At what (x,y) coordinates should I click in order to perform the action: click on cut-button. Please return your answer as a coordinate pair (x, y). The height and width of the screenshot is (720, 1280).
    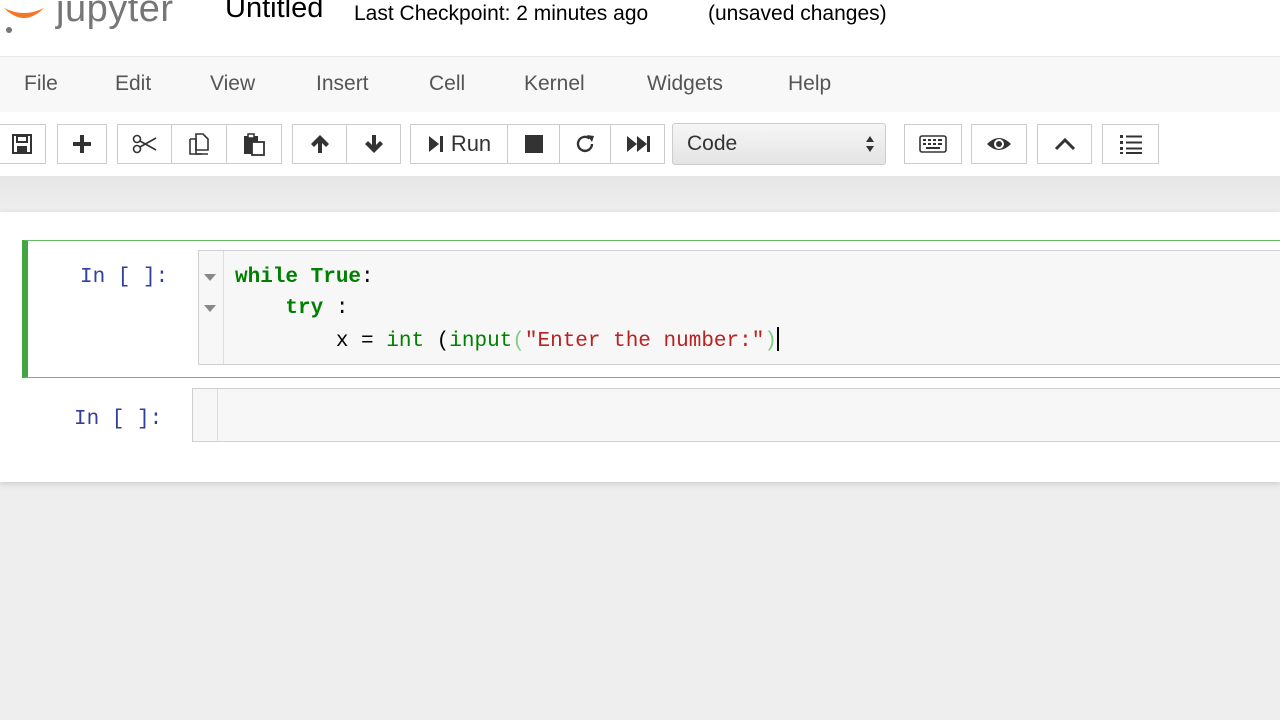
    Looking at the image, I should click on (144, 144).